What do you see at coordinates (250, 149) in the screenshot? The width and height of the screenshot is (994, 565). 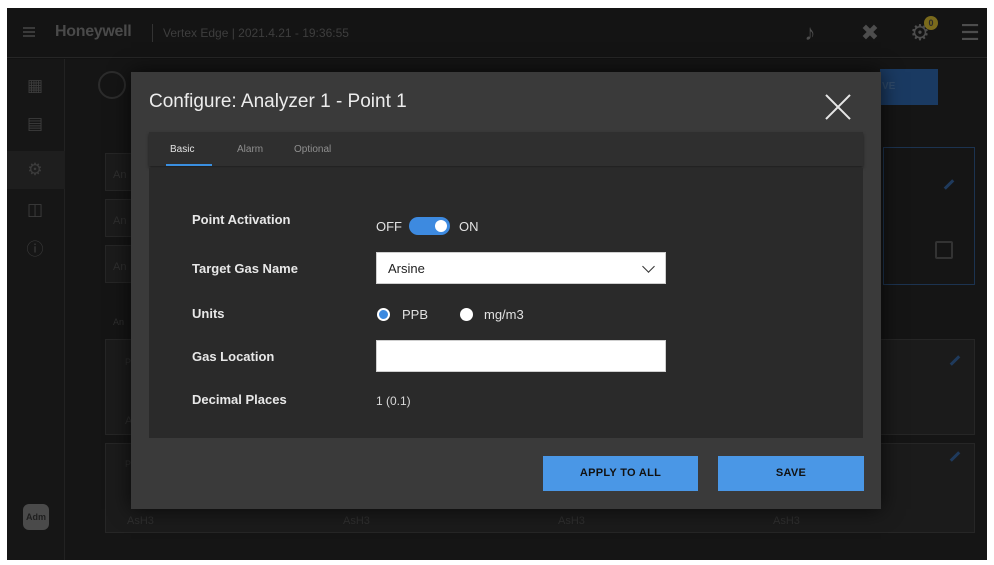 I see `tab-alarm: Alarm` at bounding box center [250, 149].